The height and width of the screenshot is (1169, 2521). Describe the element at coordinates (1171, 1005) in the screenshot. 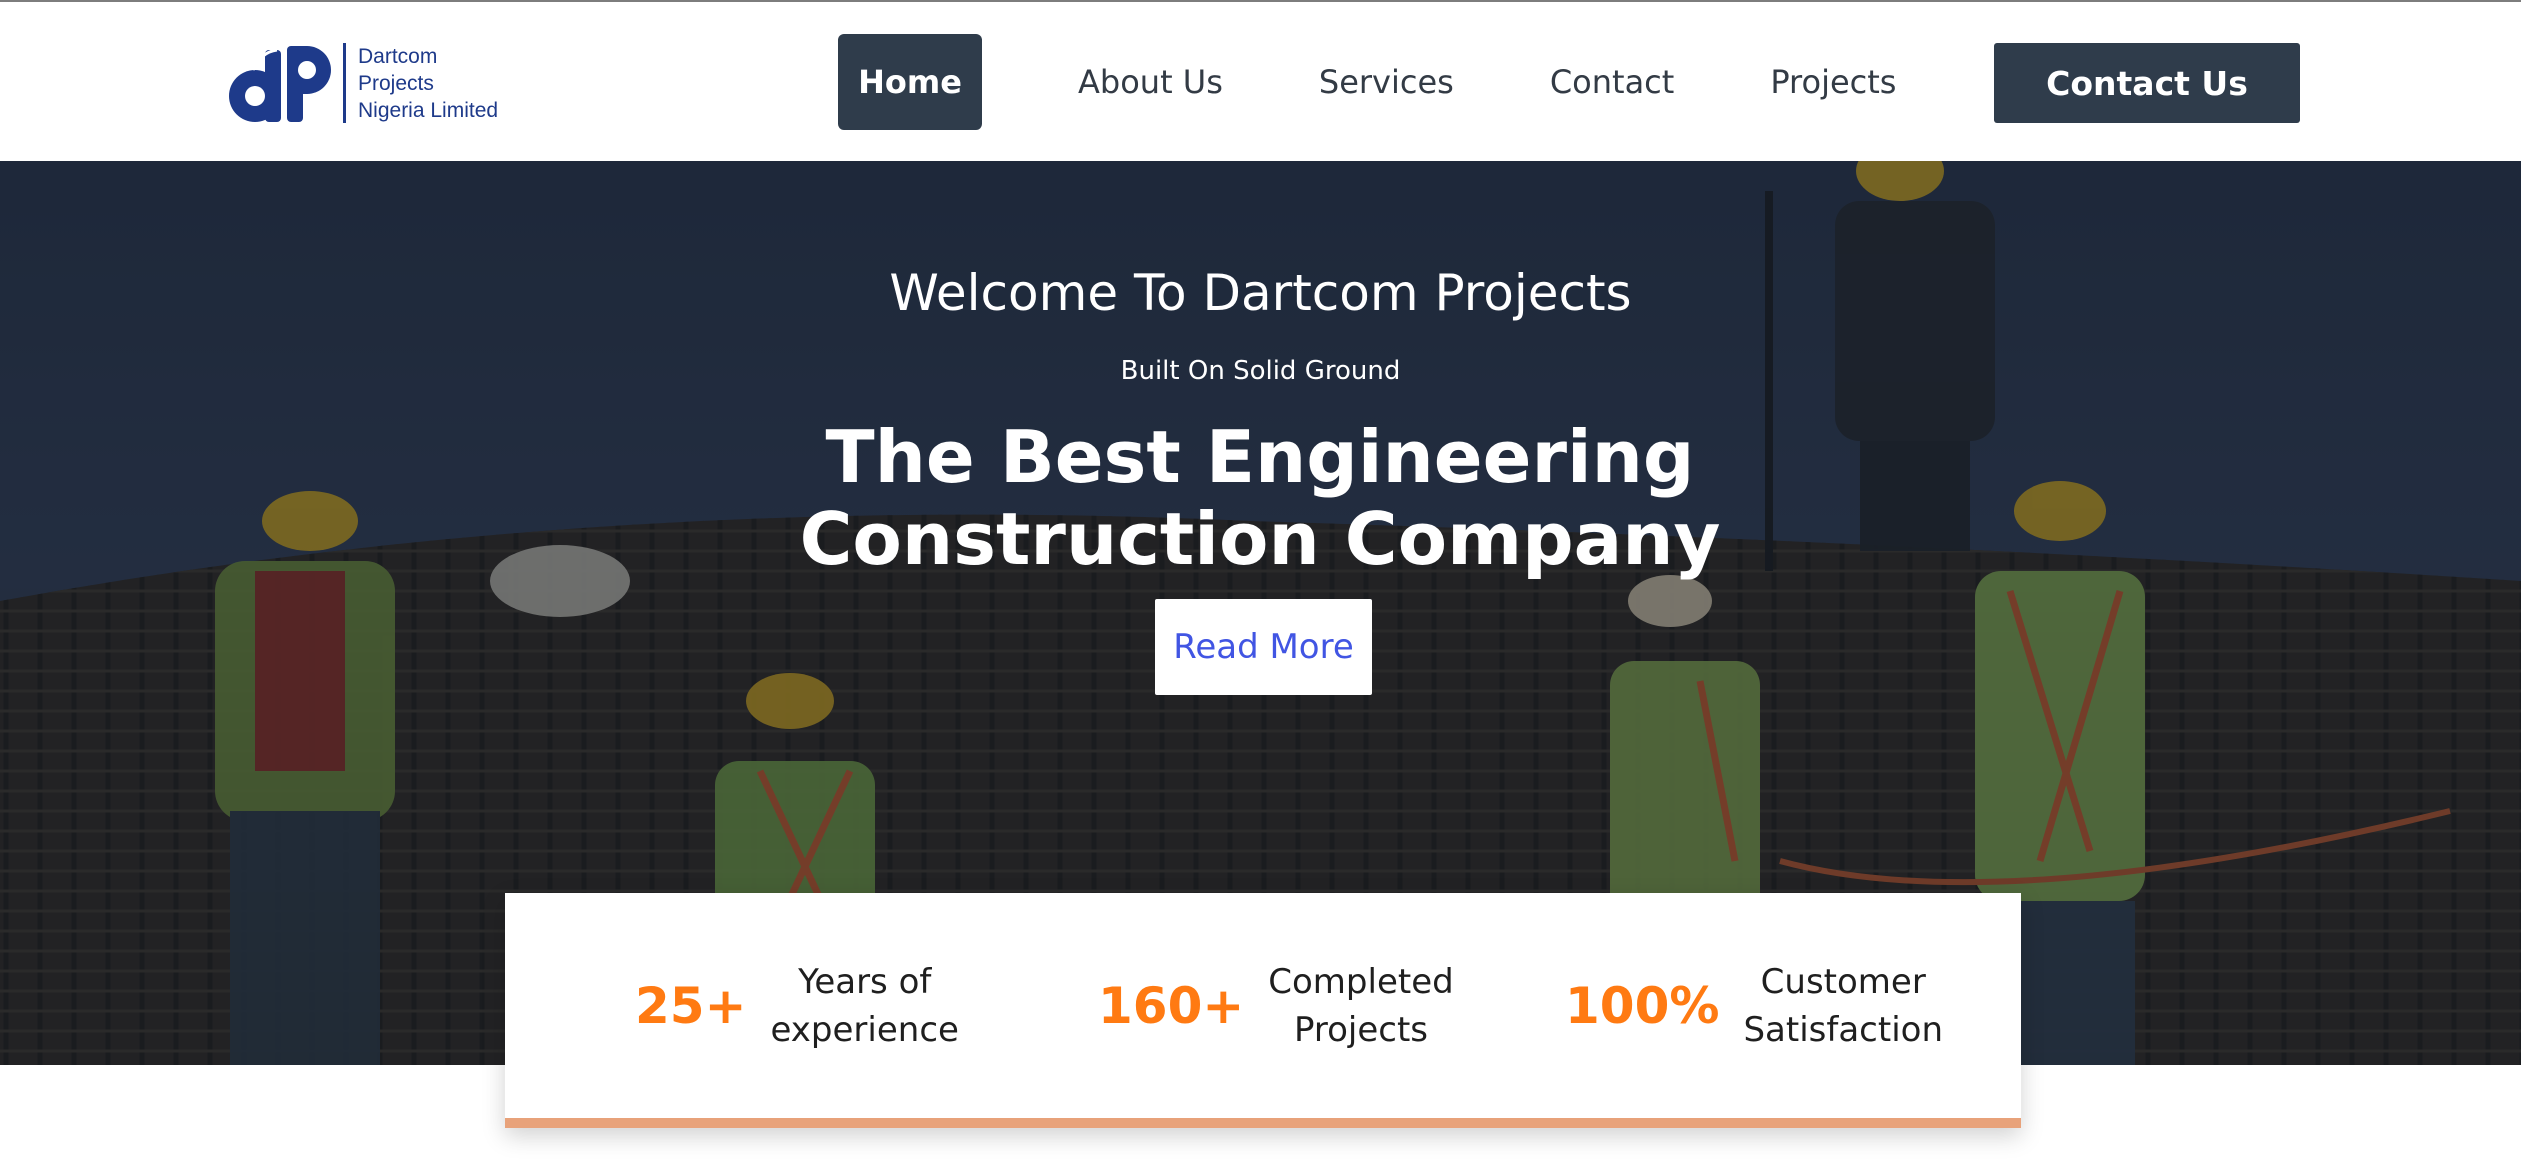

I see `stat-value: 160+` at that location.